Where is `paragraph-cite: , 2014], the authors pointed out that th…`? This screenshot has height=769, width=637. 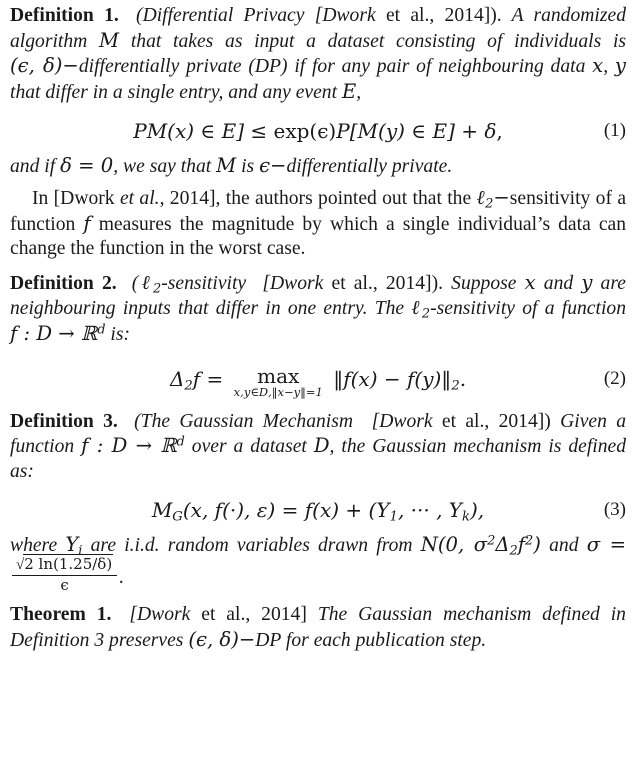
paragraph-cite: , 2014], the authors pointed out that th… is located at coordinates (315, 198).